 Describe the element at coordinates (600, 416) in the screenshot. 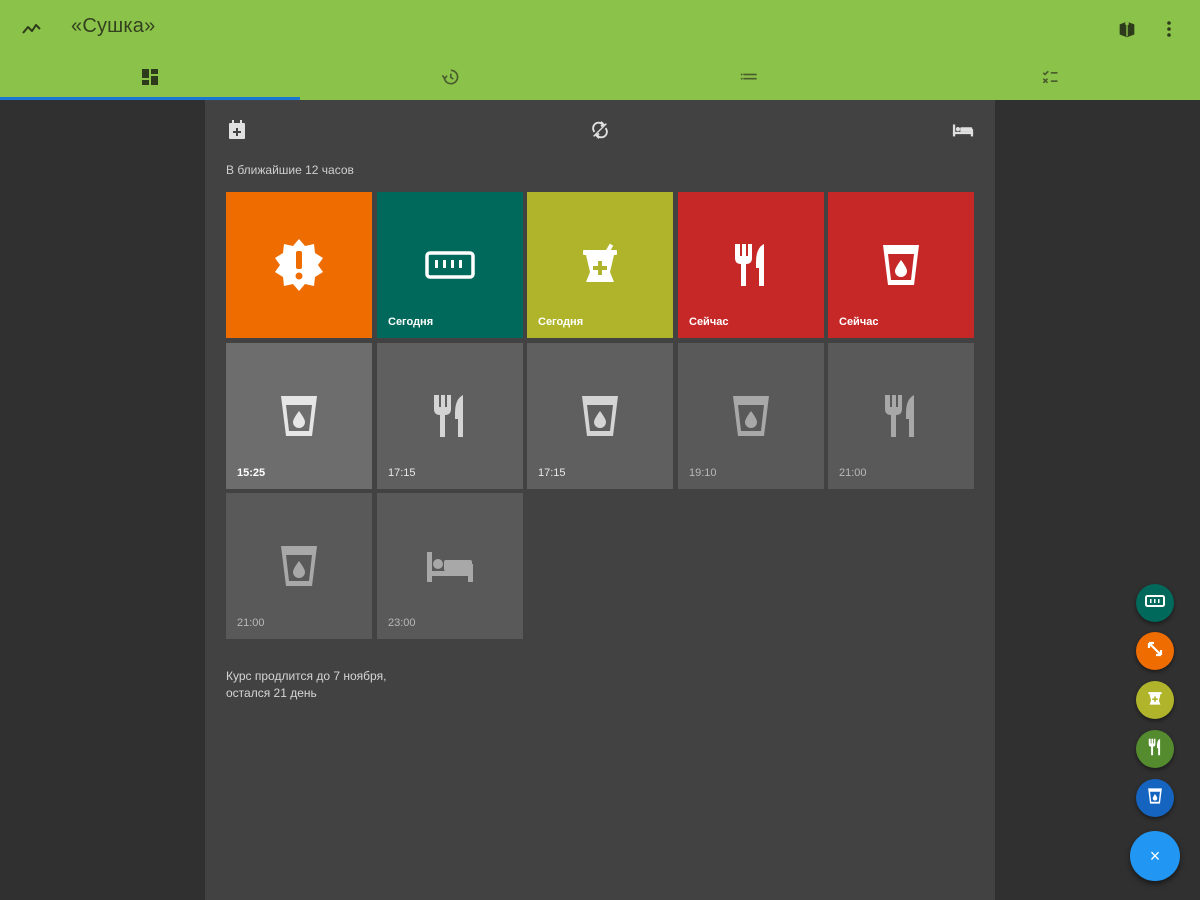

I see `tile-water: 17:15` at that location.